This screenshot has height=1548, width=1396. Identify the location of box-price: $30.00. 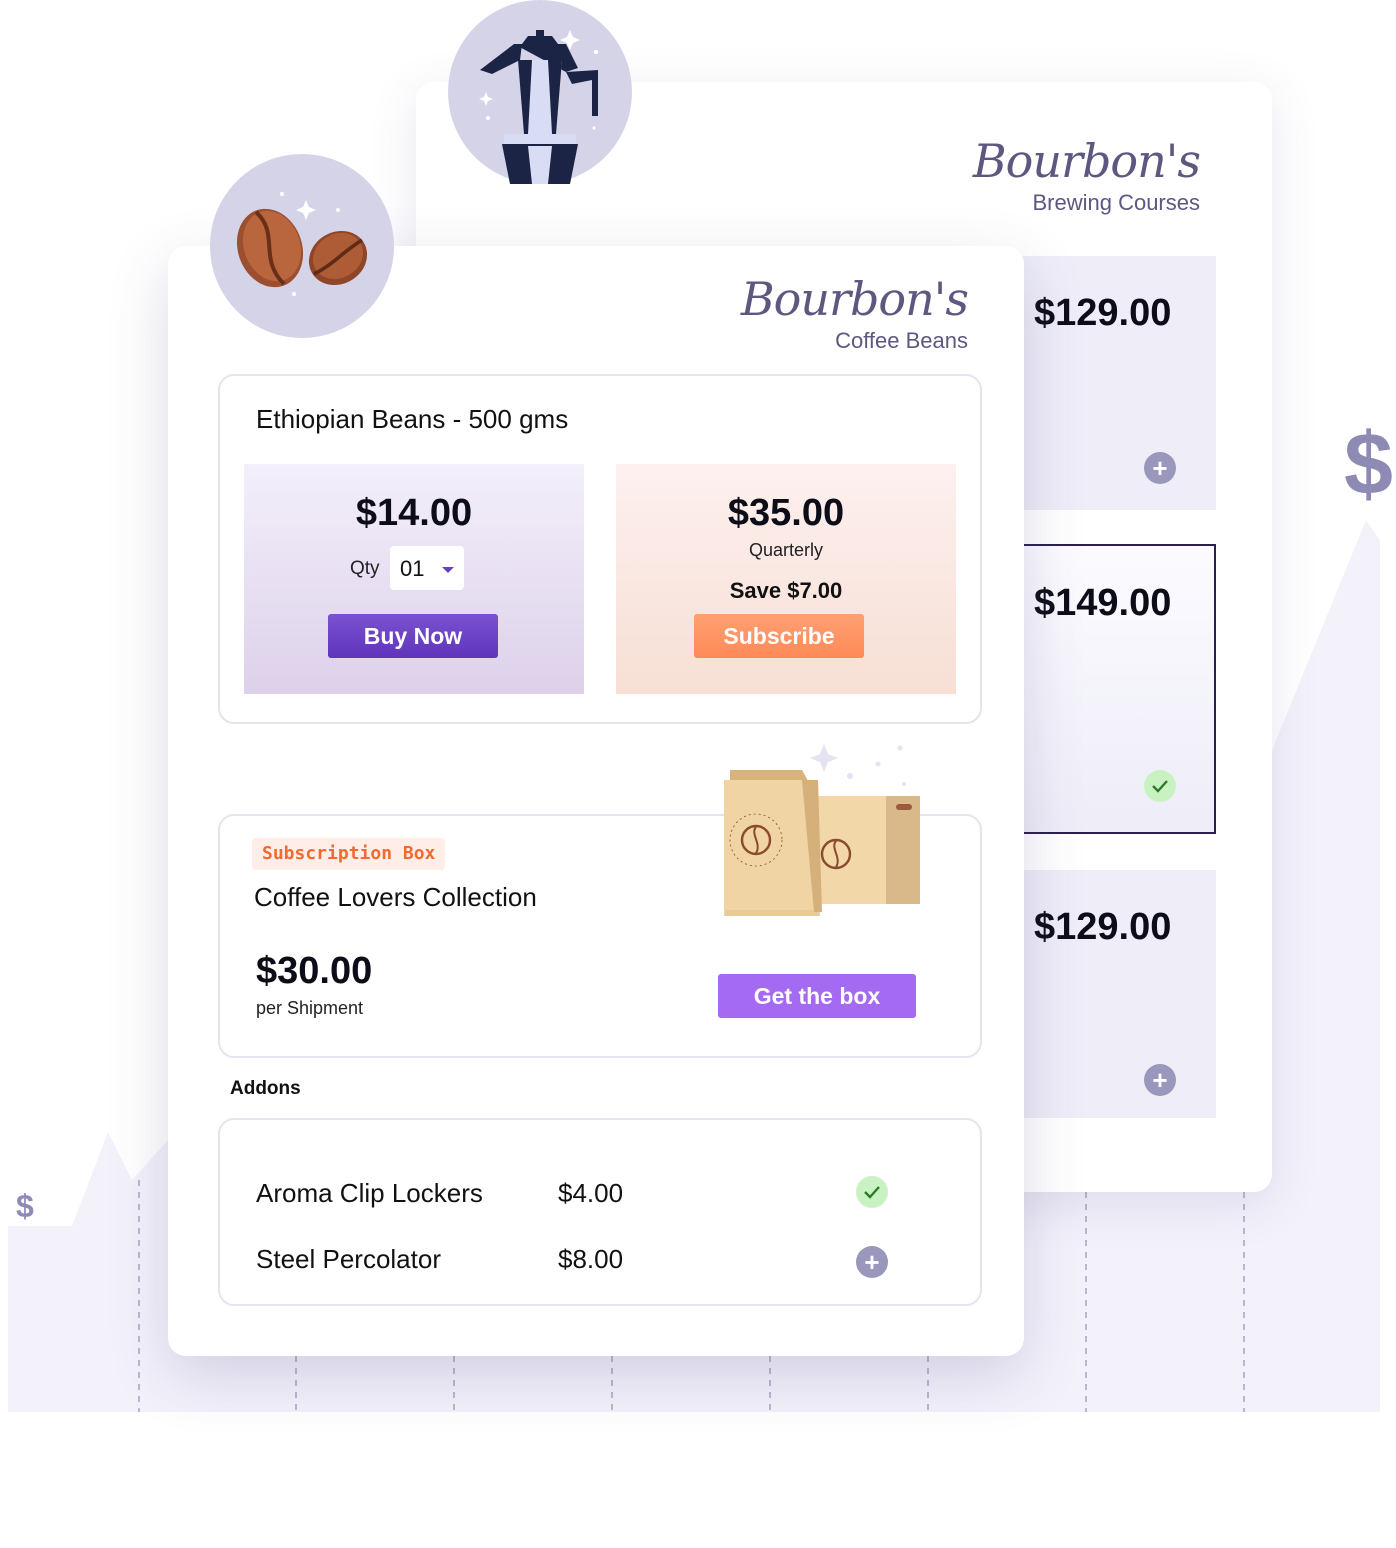
(314, 971).